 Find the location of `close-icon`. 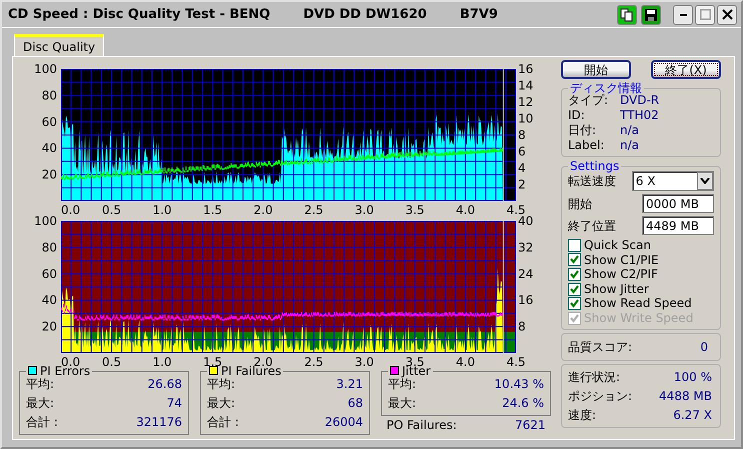

close-icon is located at coordinates (727, 14).